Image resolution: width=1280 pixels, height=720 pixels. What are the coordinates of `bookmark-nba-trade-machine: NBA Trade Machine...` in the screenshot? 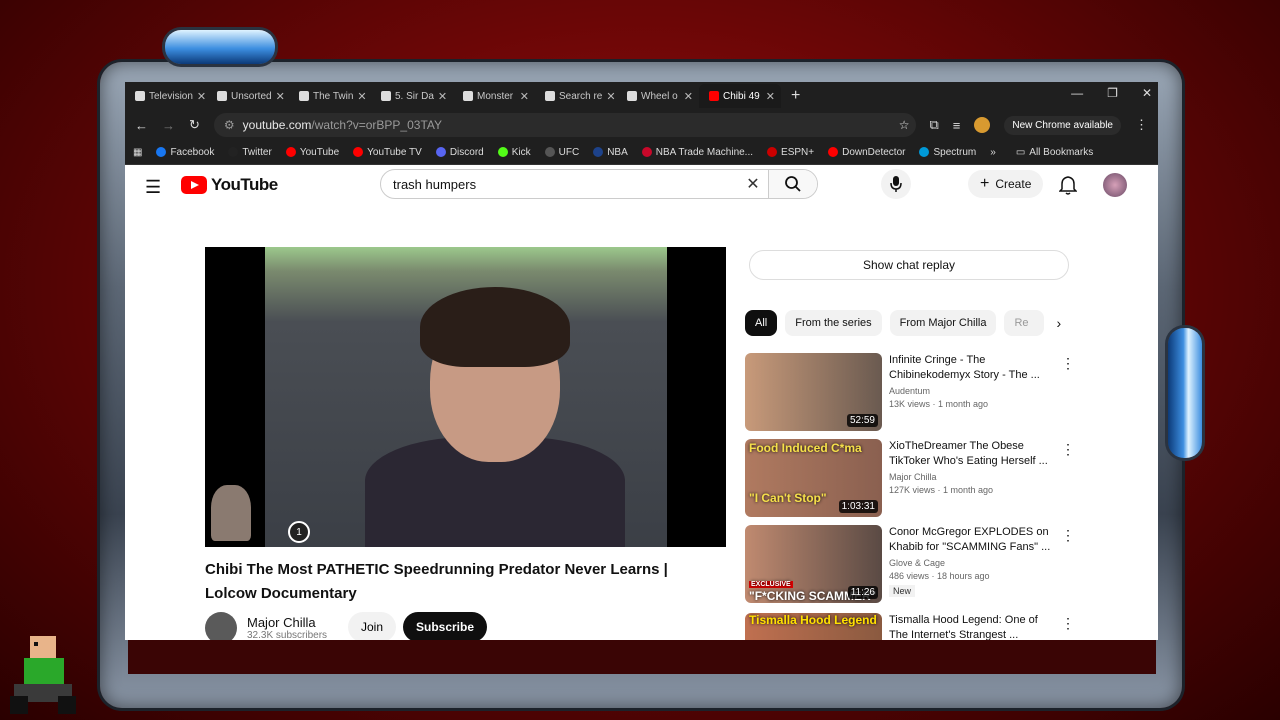 It's located at (697, 152).